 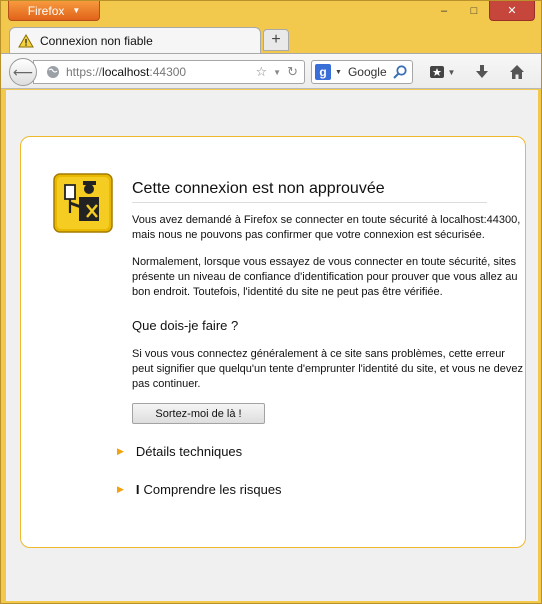 I want to click on back-arrow-icon: ⟵, so click(x=23, y=71).